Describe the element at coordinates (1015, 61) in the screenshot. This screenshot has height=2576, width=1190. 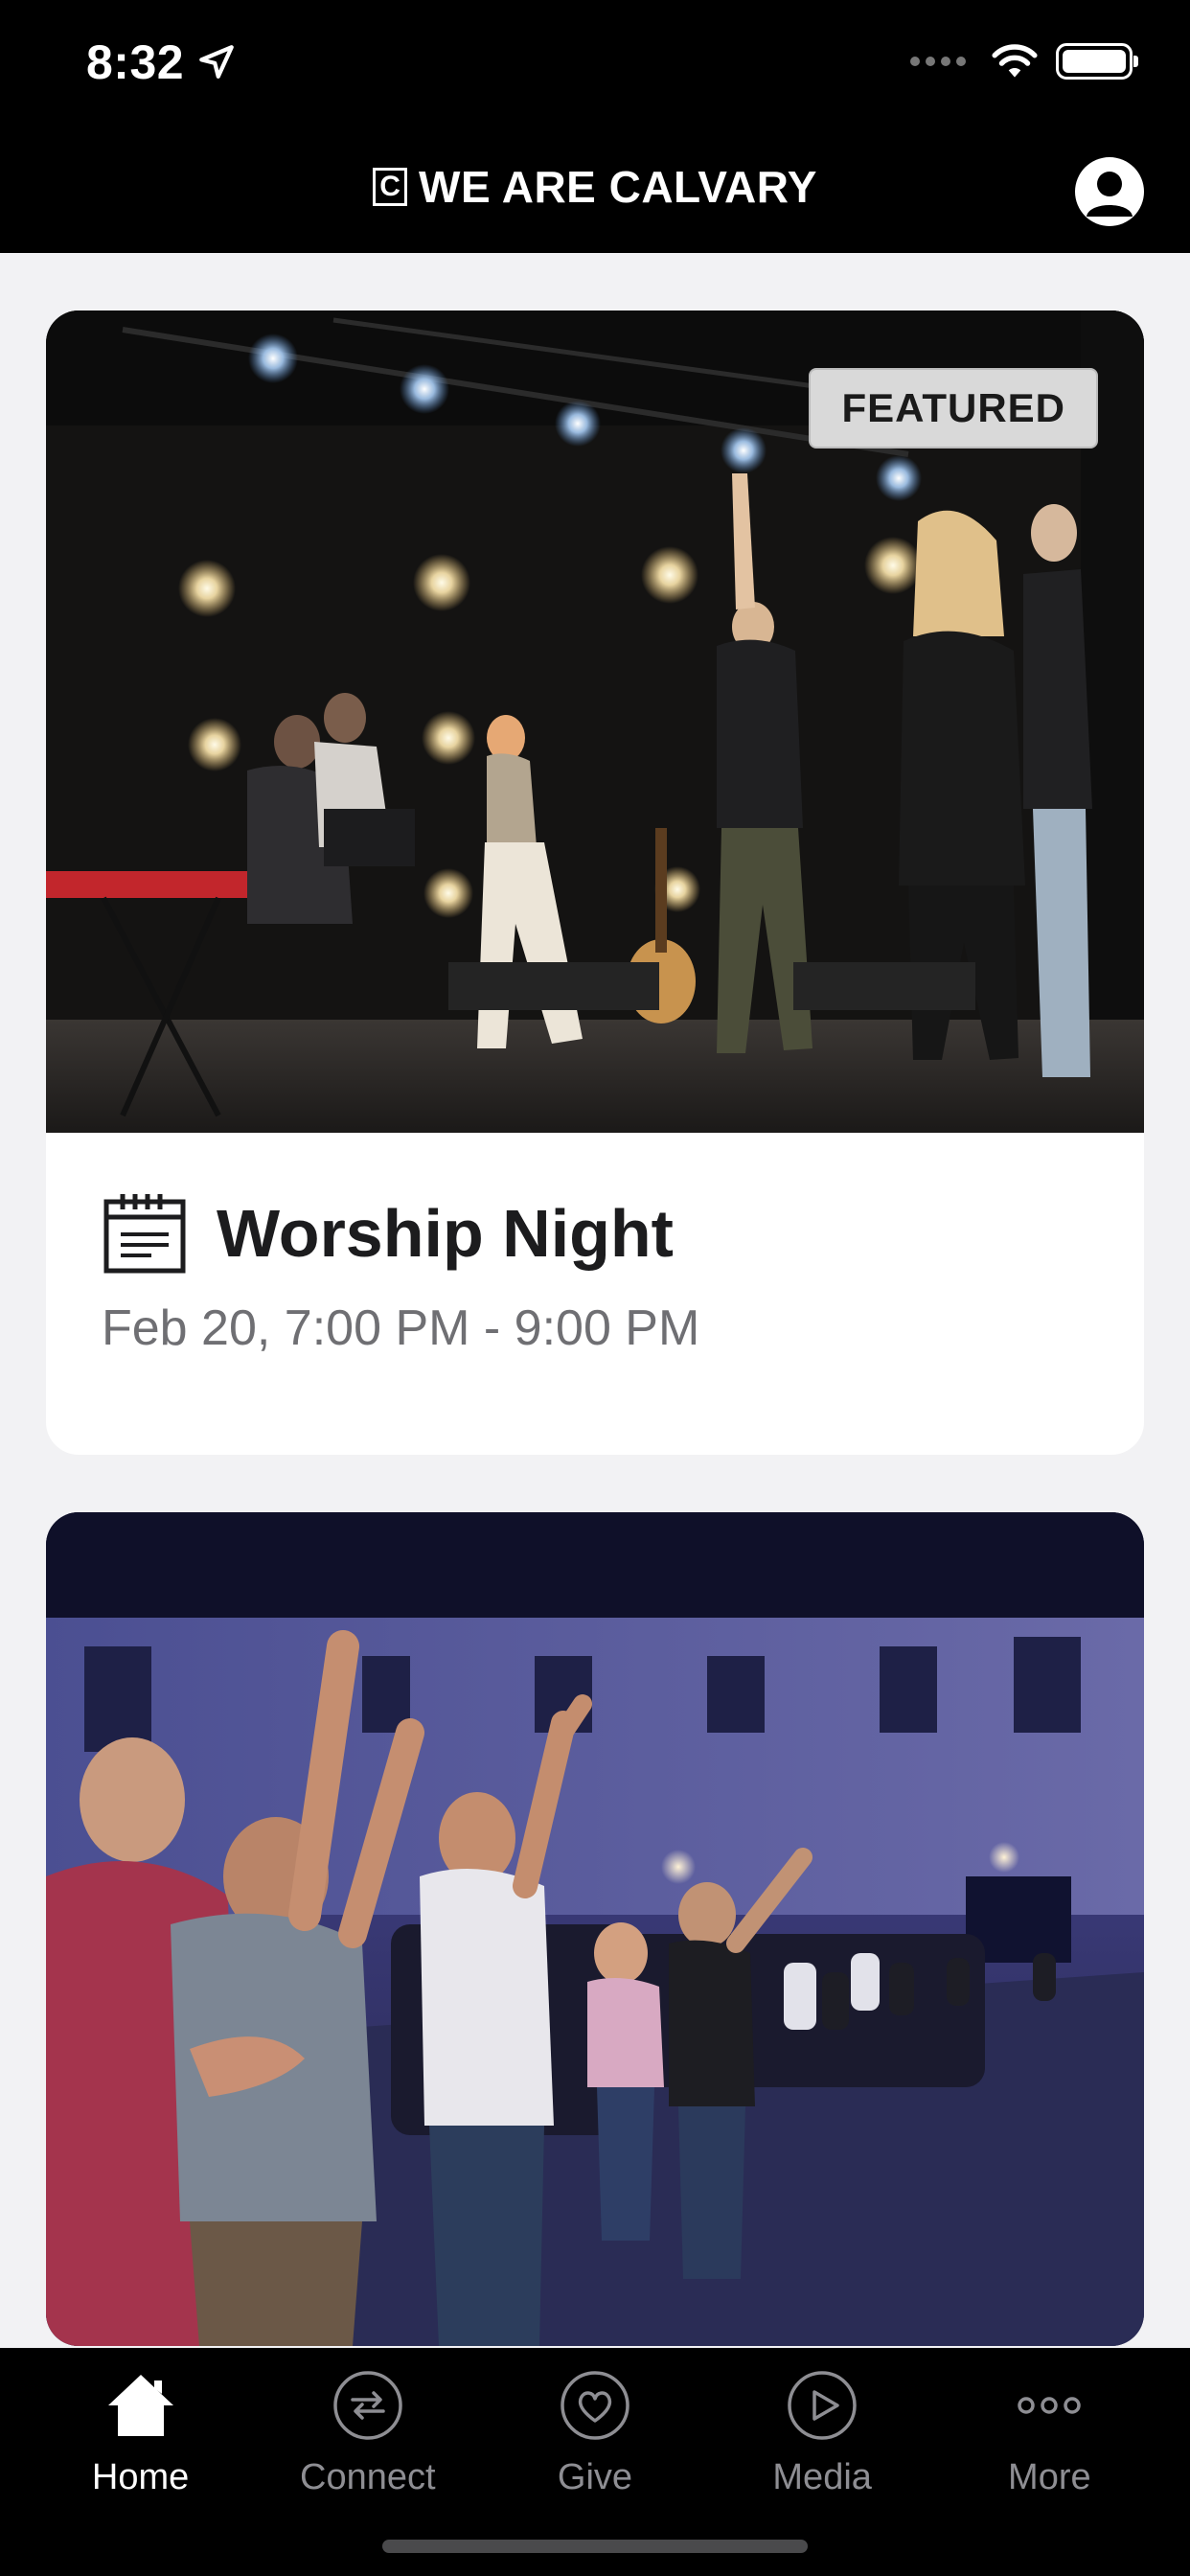
I see `wifi-icon` at that location.